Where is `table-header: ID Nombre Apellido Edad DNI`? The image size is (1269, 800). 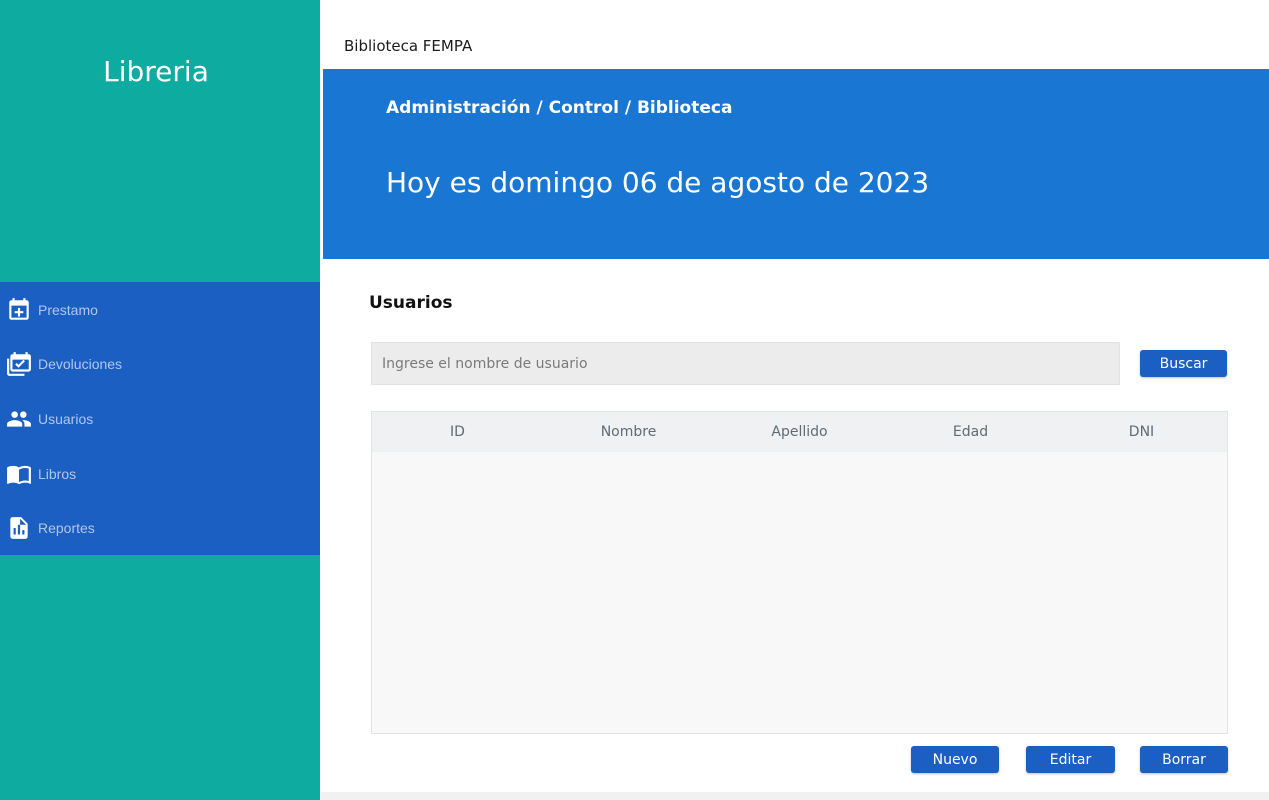 table-header: ID Nombre Apellido Edad DNI is located at coordinates (799, 432).